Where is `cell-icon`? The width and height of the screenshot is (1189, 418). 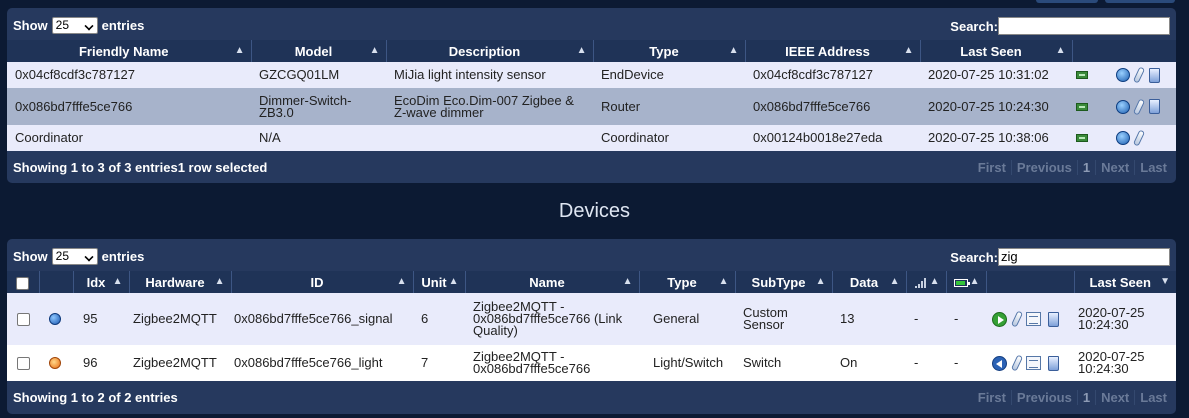 cell-icon is located at coordinates (56, 319).